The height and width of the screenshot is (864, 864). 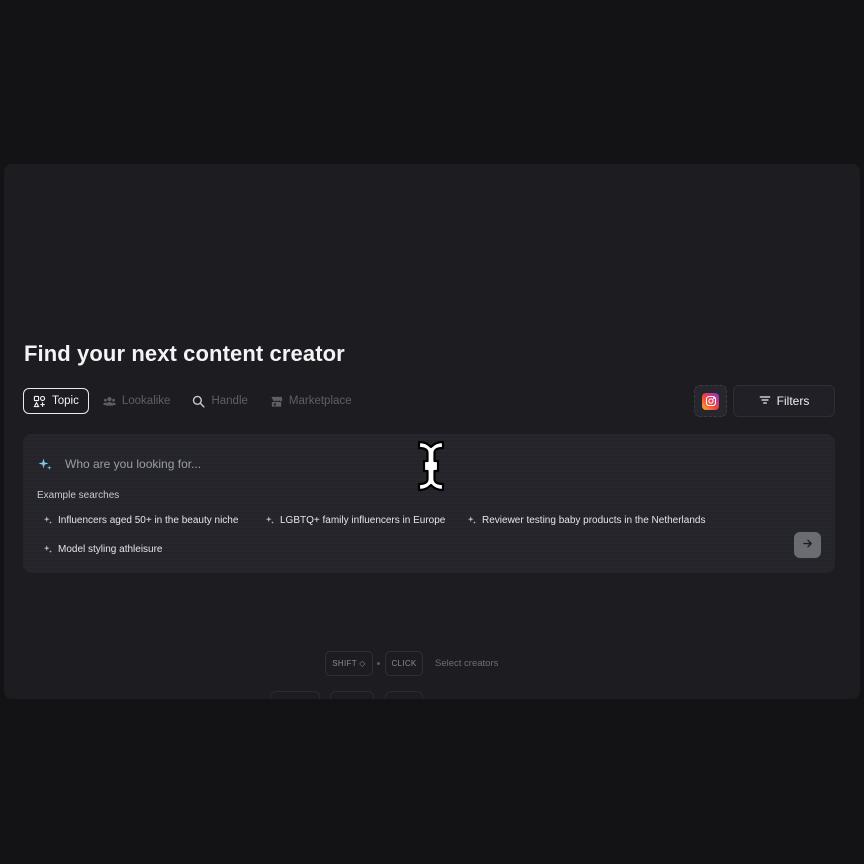 I want to click on tab-topic-label: Topic, so click(x=65, y=401).